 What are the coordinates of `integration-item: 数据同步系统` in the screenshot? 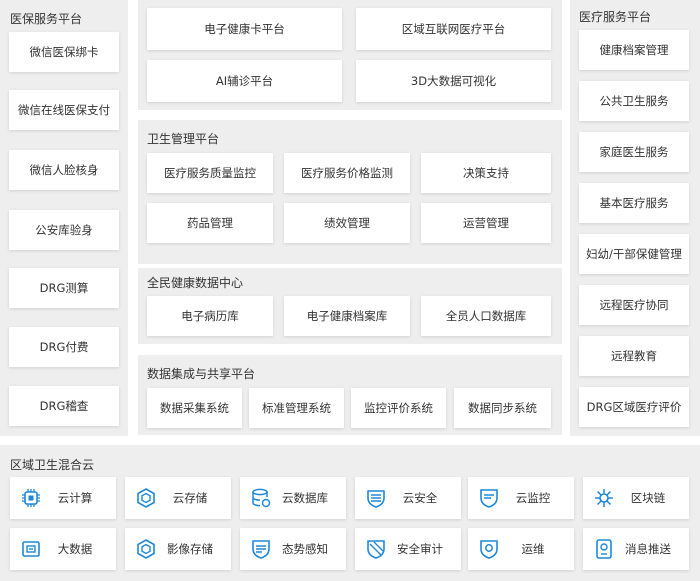 It's located at (502, 408).